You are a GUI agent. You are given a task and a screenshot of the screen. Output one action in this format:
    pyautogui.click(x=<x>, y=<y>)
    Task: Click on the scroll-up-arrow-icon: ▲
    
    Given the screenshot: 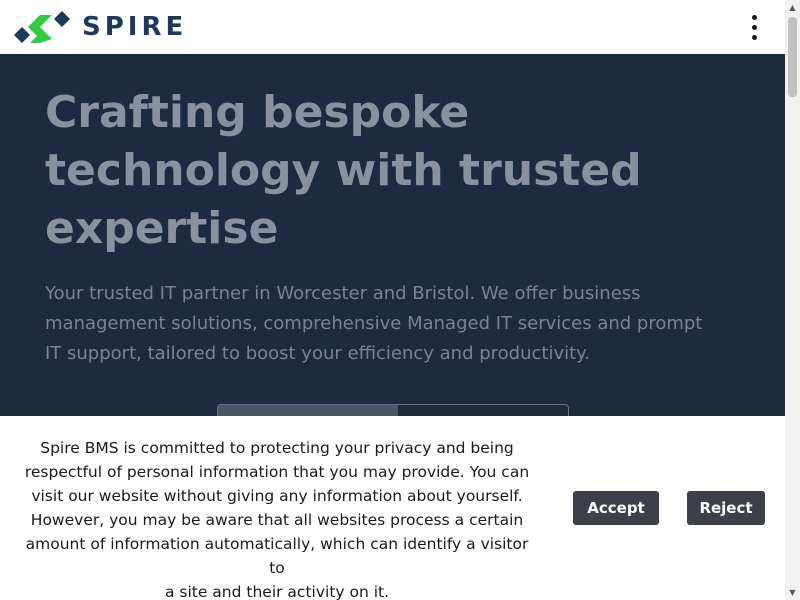 What is the action you would take?
    pyautogui.click(x=792, y=7)
    